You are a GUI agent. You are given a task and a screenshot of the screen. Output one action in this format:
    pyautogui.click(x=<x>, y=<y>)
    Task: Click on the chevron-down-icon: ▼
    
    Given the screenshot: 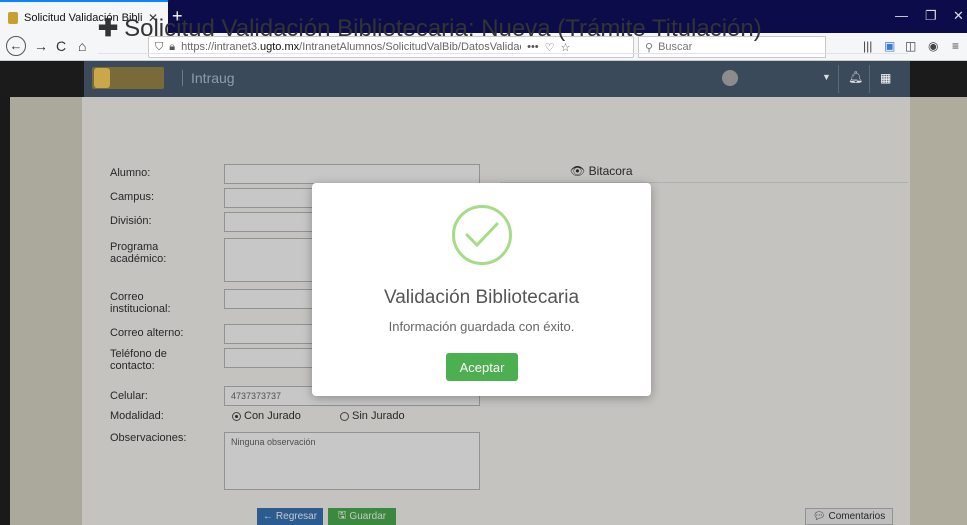 What is the action you would take?
    pyautogui.click(x=826, y=77)
    